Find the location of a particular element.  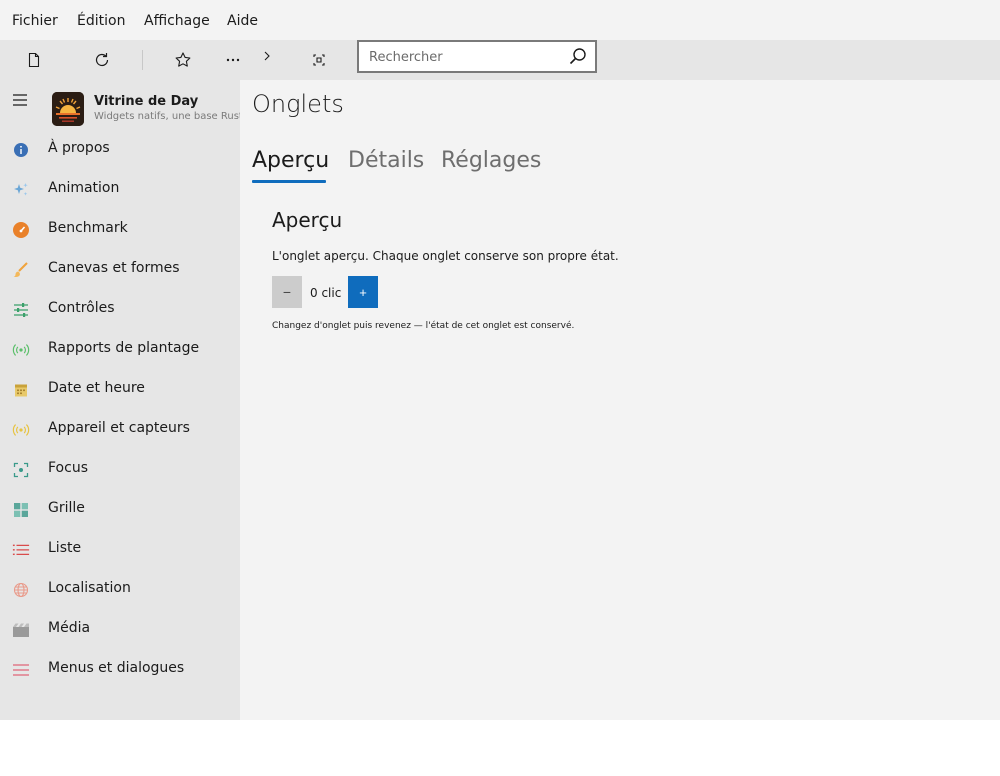

tab-reglages: Réglages is located at coordinates (491, 160).